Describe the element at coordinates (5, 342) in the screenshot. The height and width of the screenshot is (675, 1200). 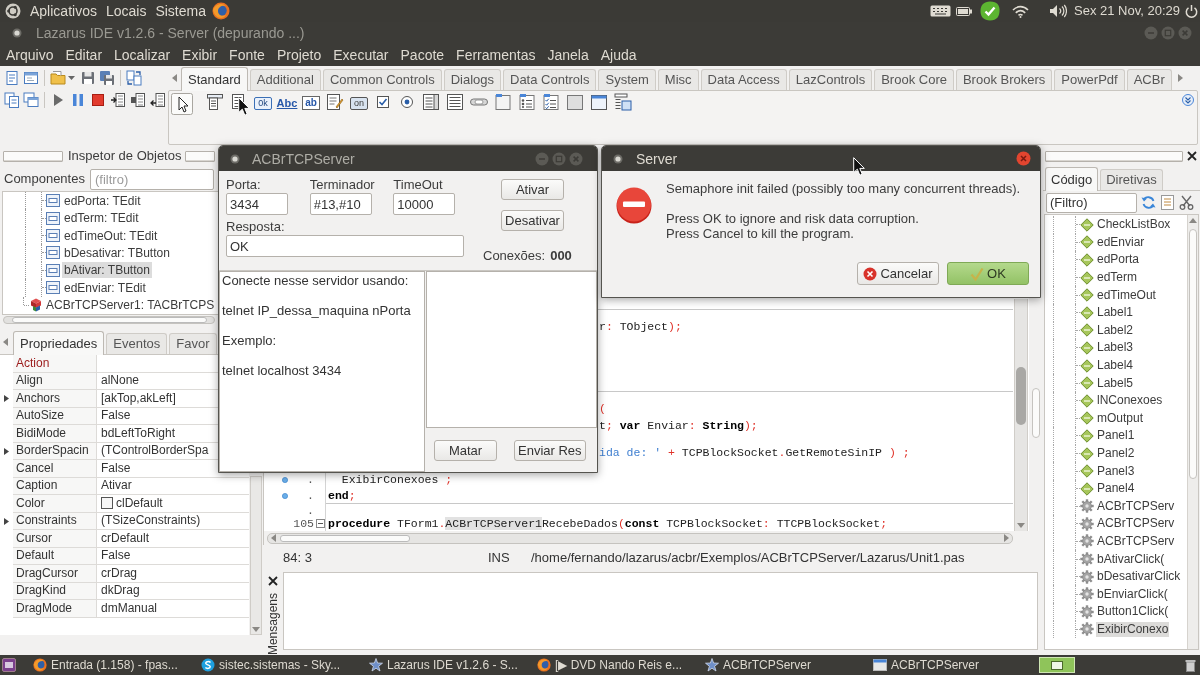
I see `scroll-left-icon` at that location.